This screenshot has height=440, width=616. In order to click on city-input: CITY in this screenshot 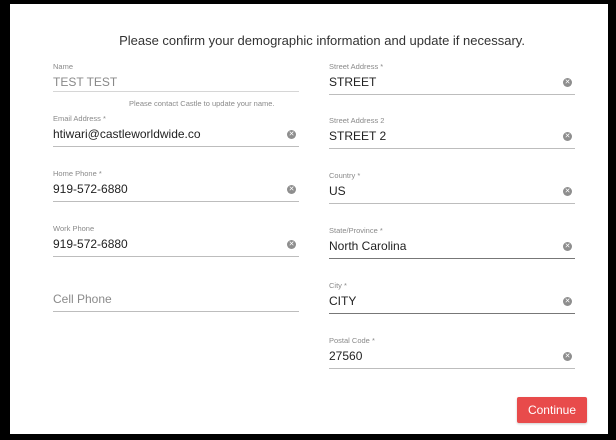, I will do `click(452, 301)`.